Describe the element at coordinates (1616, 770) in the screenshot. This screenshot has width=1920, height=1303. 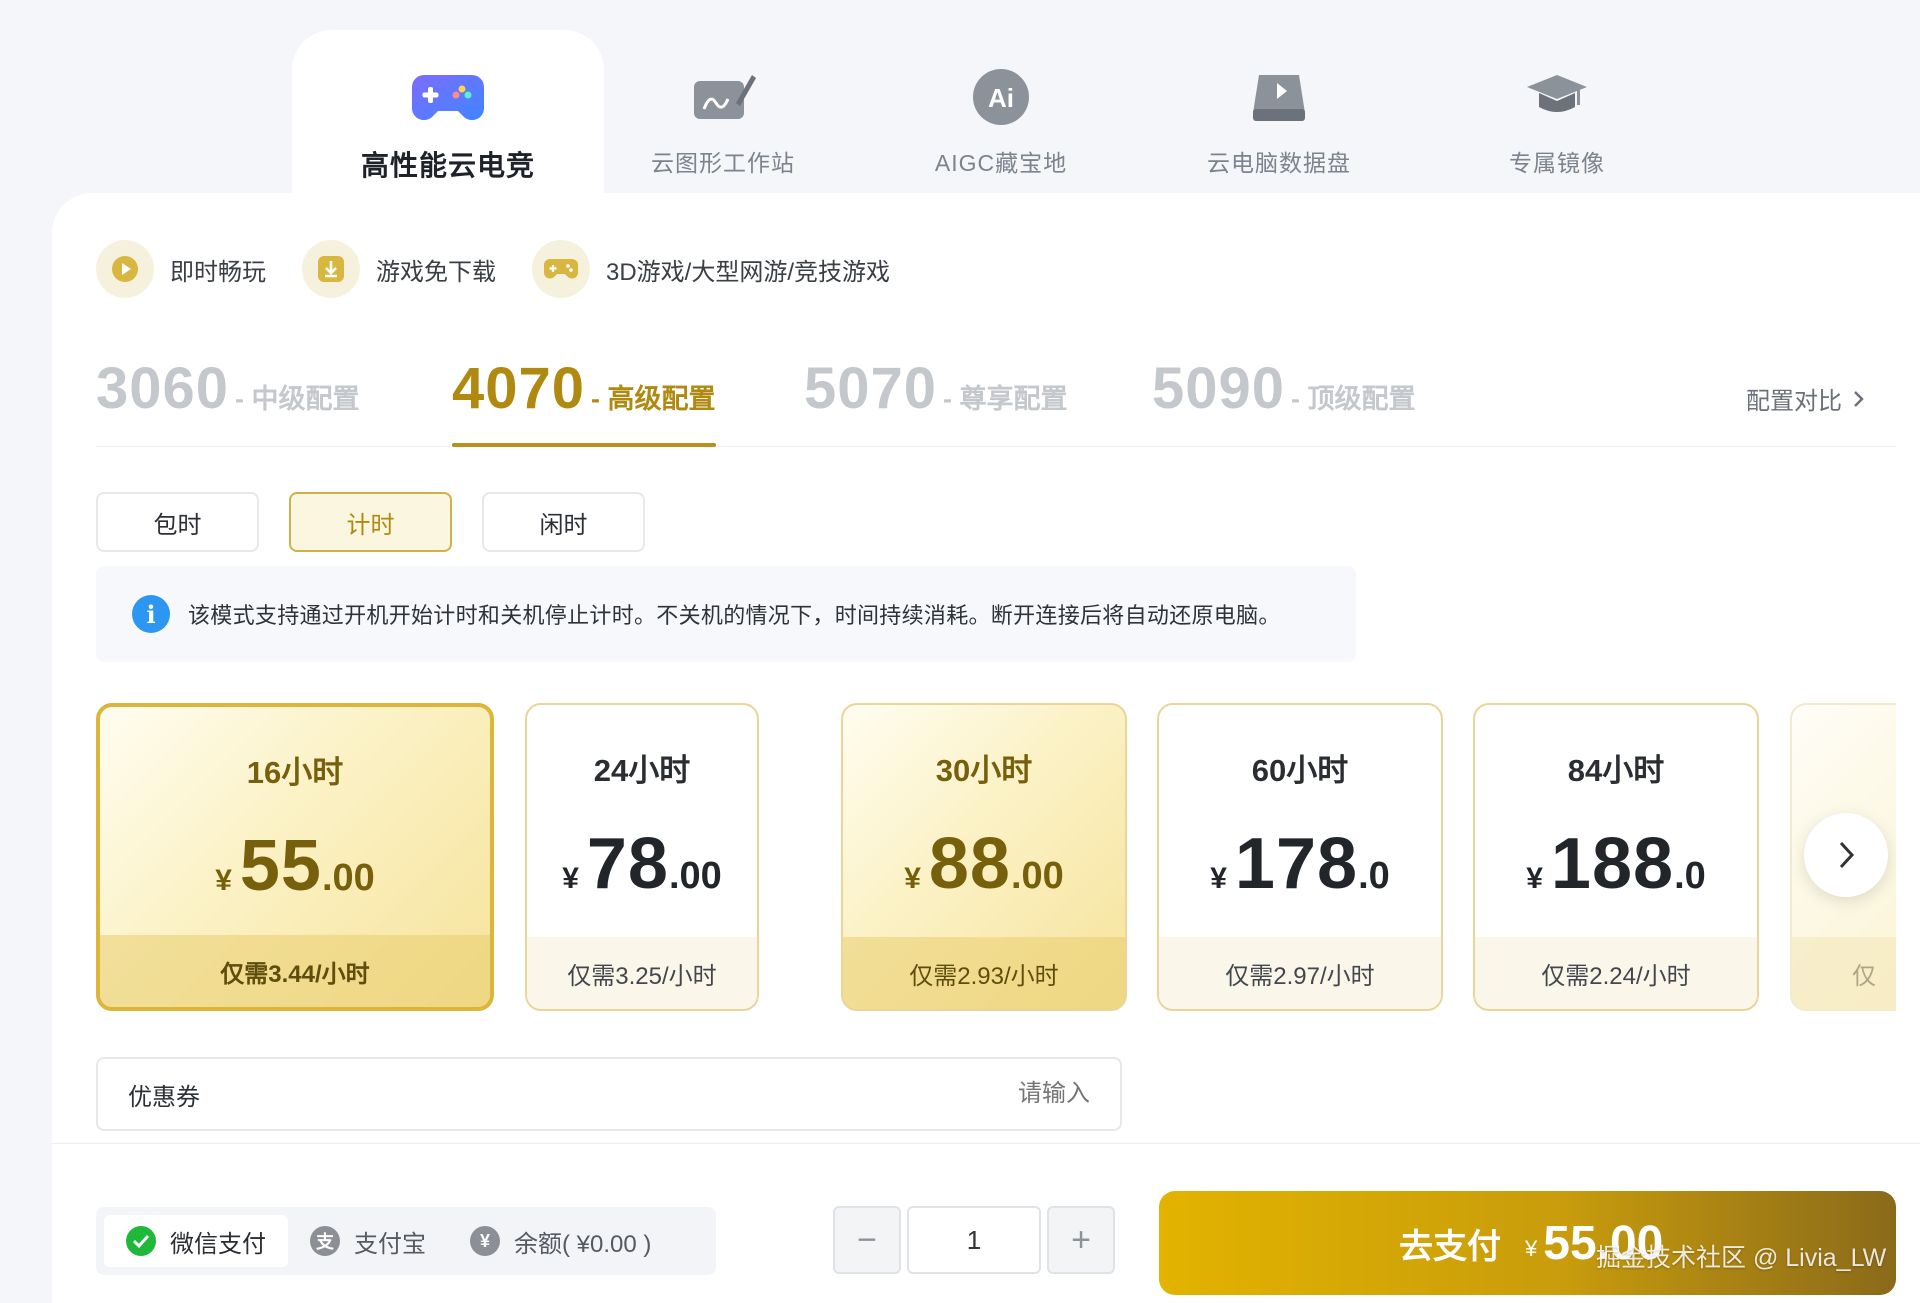
I see `card-hours: 84小时` at that location.